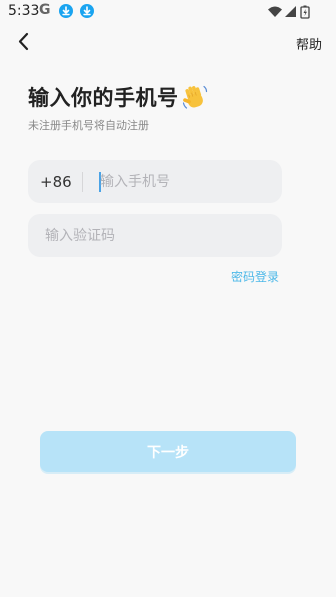  What do you see at coordinates (103, 98) in the screenshot?
I see `page-title: 输入你的手机号` at bounding box center [103, 98].